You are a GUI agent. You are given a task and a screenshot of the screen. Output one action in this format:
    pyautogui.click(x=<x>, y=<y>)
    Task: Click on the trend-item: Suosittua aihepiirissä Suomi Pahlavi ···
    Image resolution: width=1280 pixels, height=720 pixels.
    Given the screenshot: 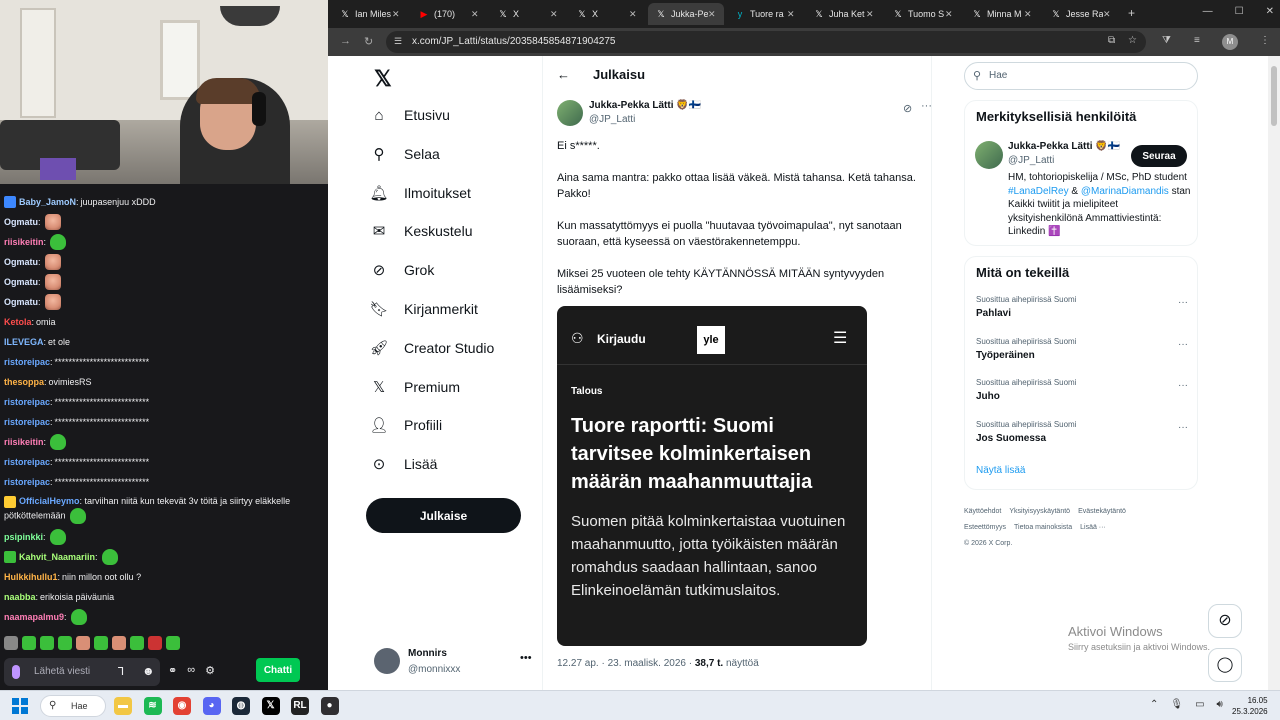 What is the action you would take?
    pyautogui.click(x=1082, y=312)
    